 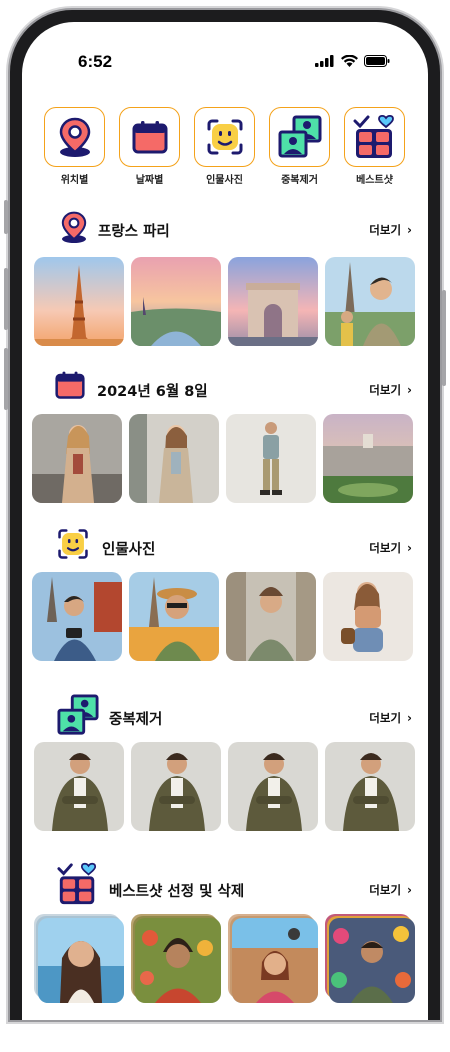 What do you see at coordinates (444, 338) in the screenshot?
I see `power-button` at bounding box center [444, 338].